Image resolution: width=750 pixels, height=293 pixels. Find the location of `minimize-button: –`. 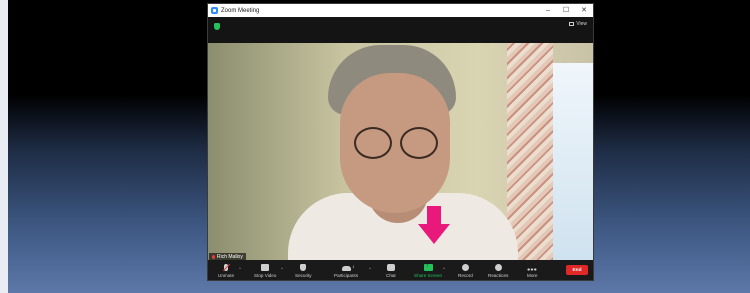

minimize-button: – is located at coordinates (548, 10).